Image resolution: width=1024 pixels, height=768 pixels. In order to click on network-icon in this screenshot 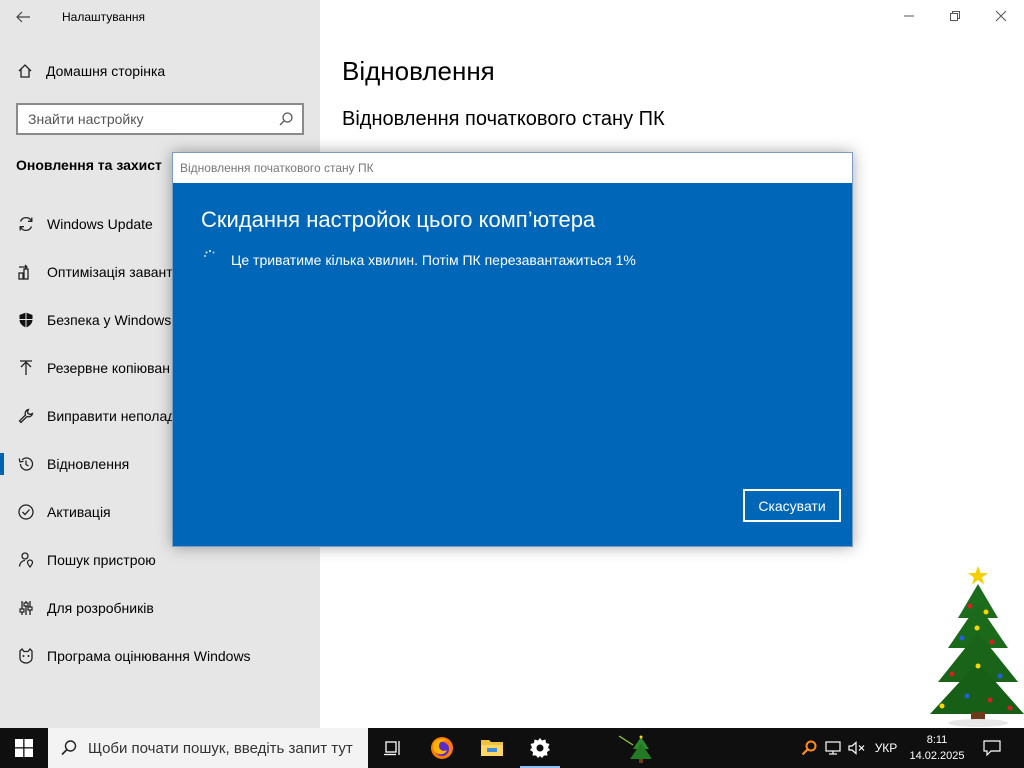, I will do `click(833, 748)`.